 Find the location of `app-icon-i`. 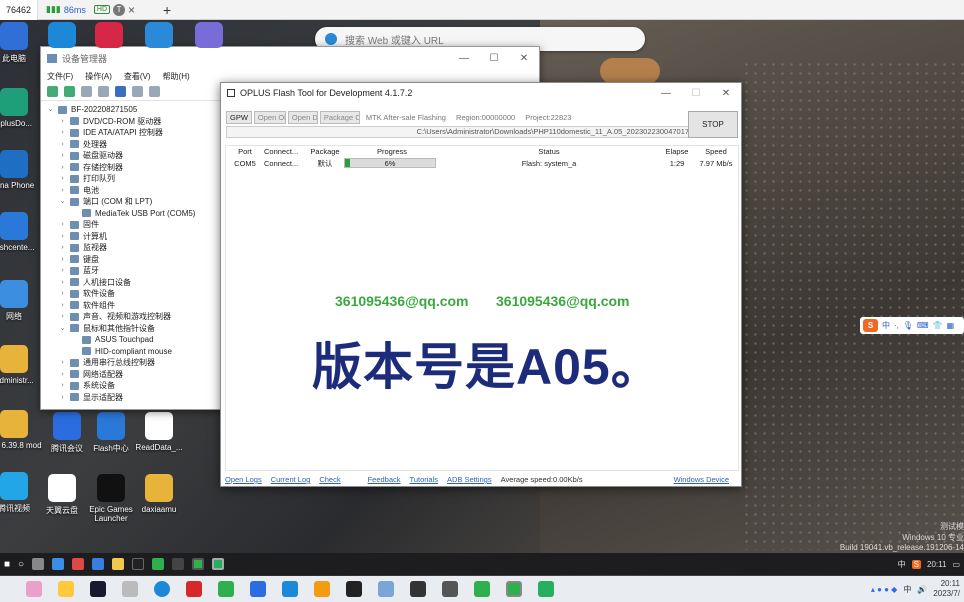

app-icon-i is located at coordinates (322, 589).